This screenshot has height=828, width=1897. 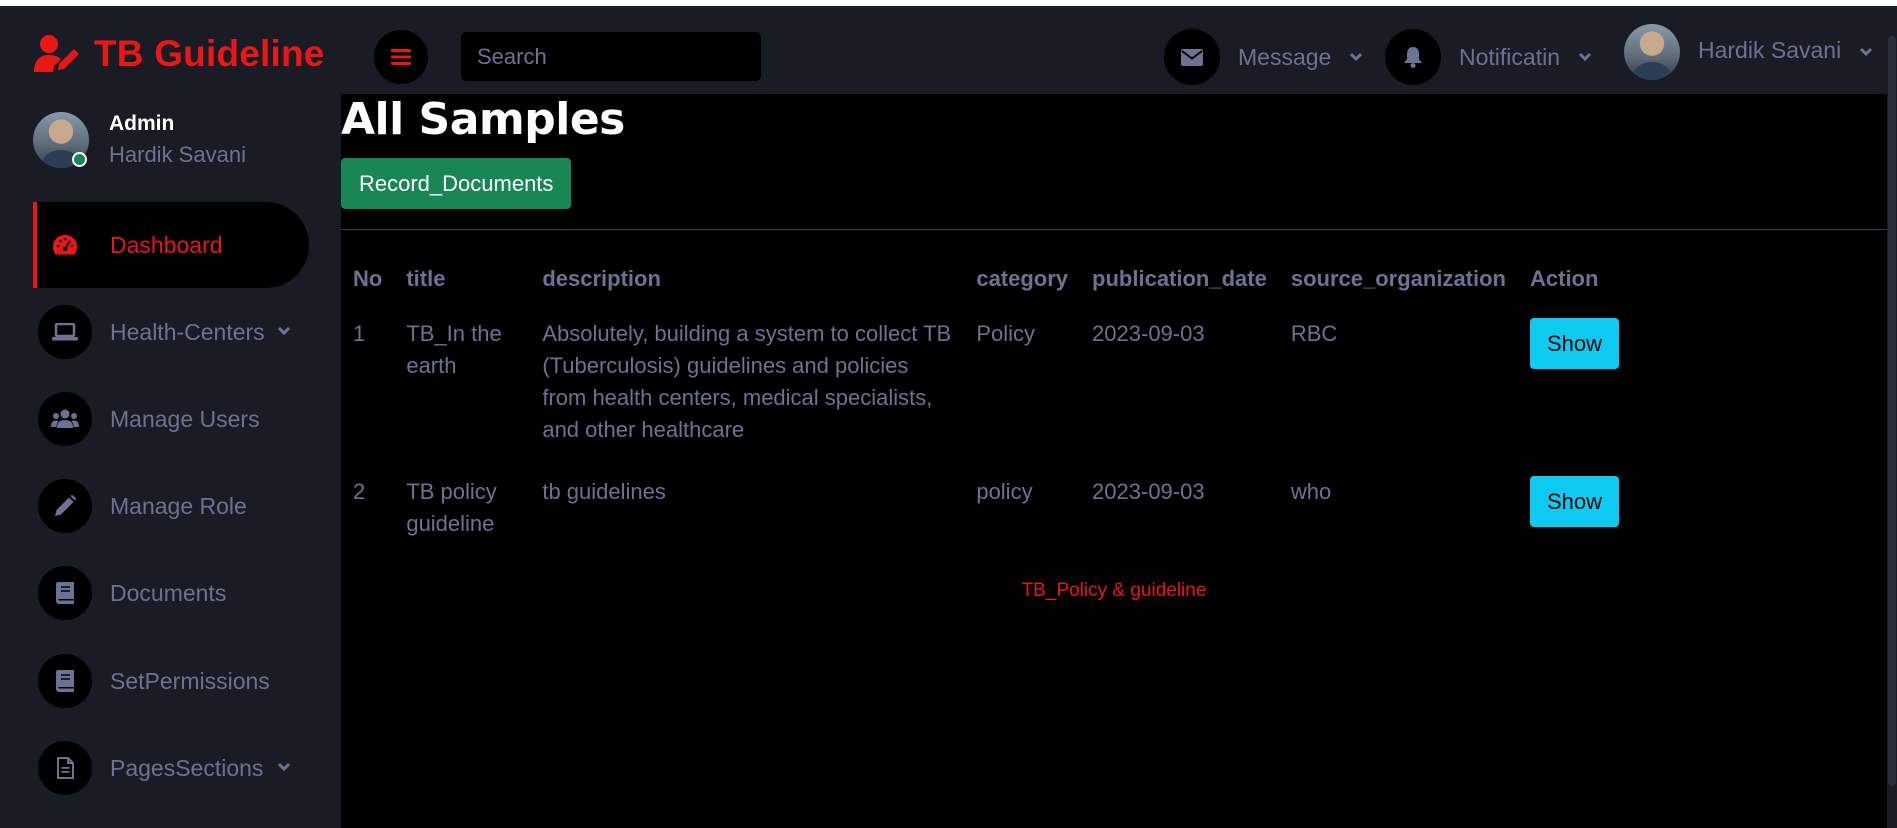 What do you see at coordinates (209, 53) in the screenshot?
I see `brand-name: TB Guideline` at bounding box center [209, 53].